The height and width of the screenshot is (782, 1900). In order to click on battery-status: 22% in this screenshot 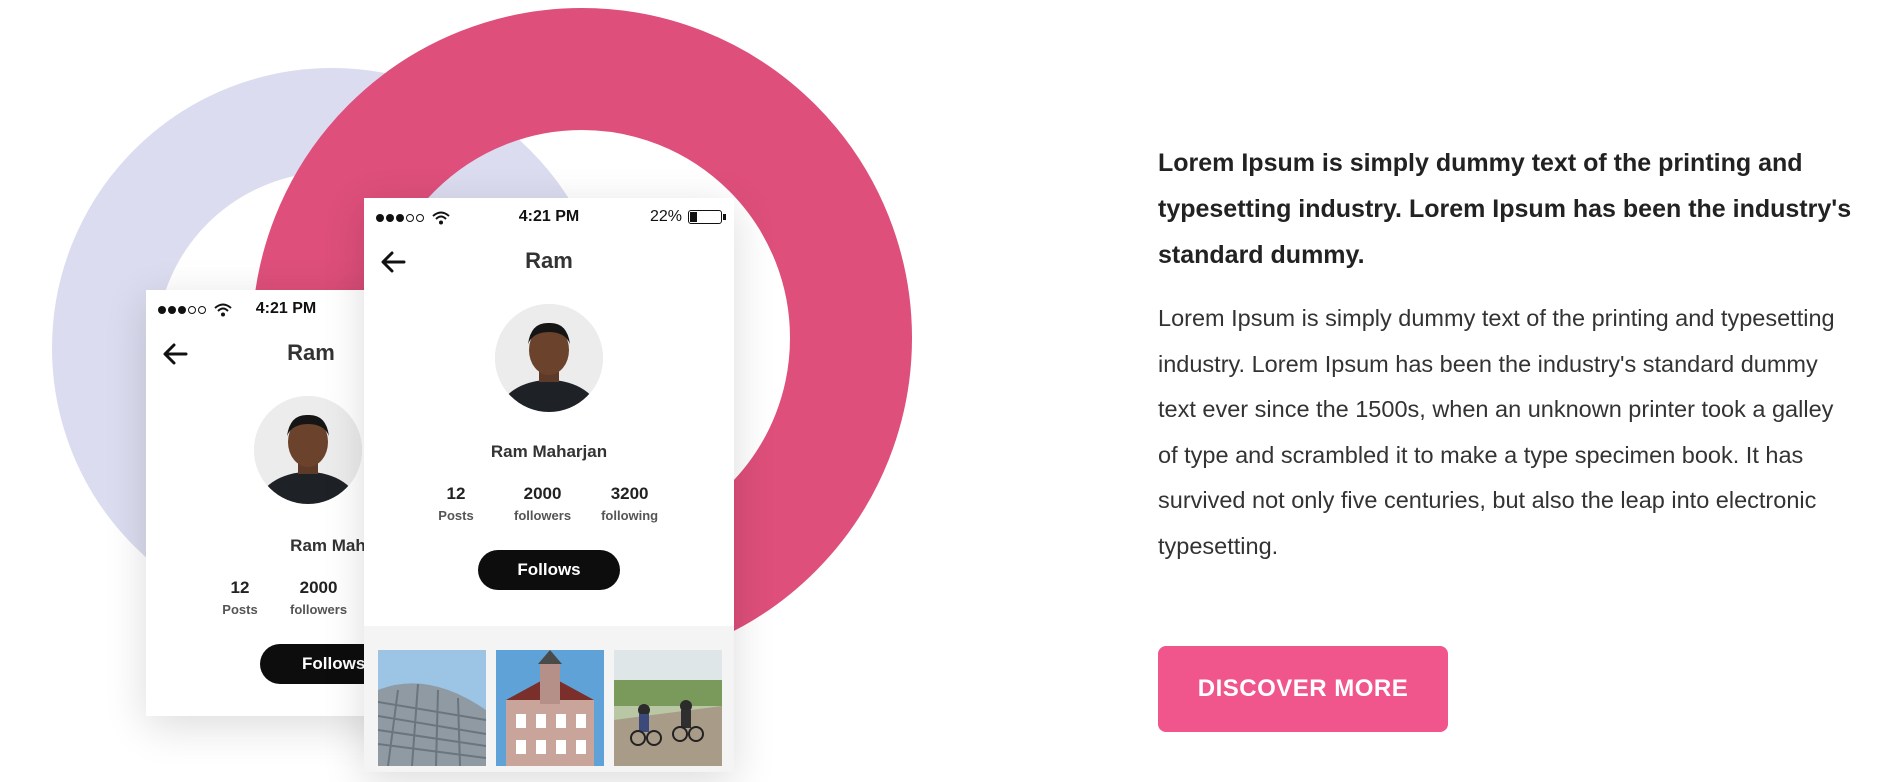, I will do `click(687, 217)`.